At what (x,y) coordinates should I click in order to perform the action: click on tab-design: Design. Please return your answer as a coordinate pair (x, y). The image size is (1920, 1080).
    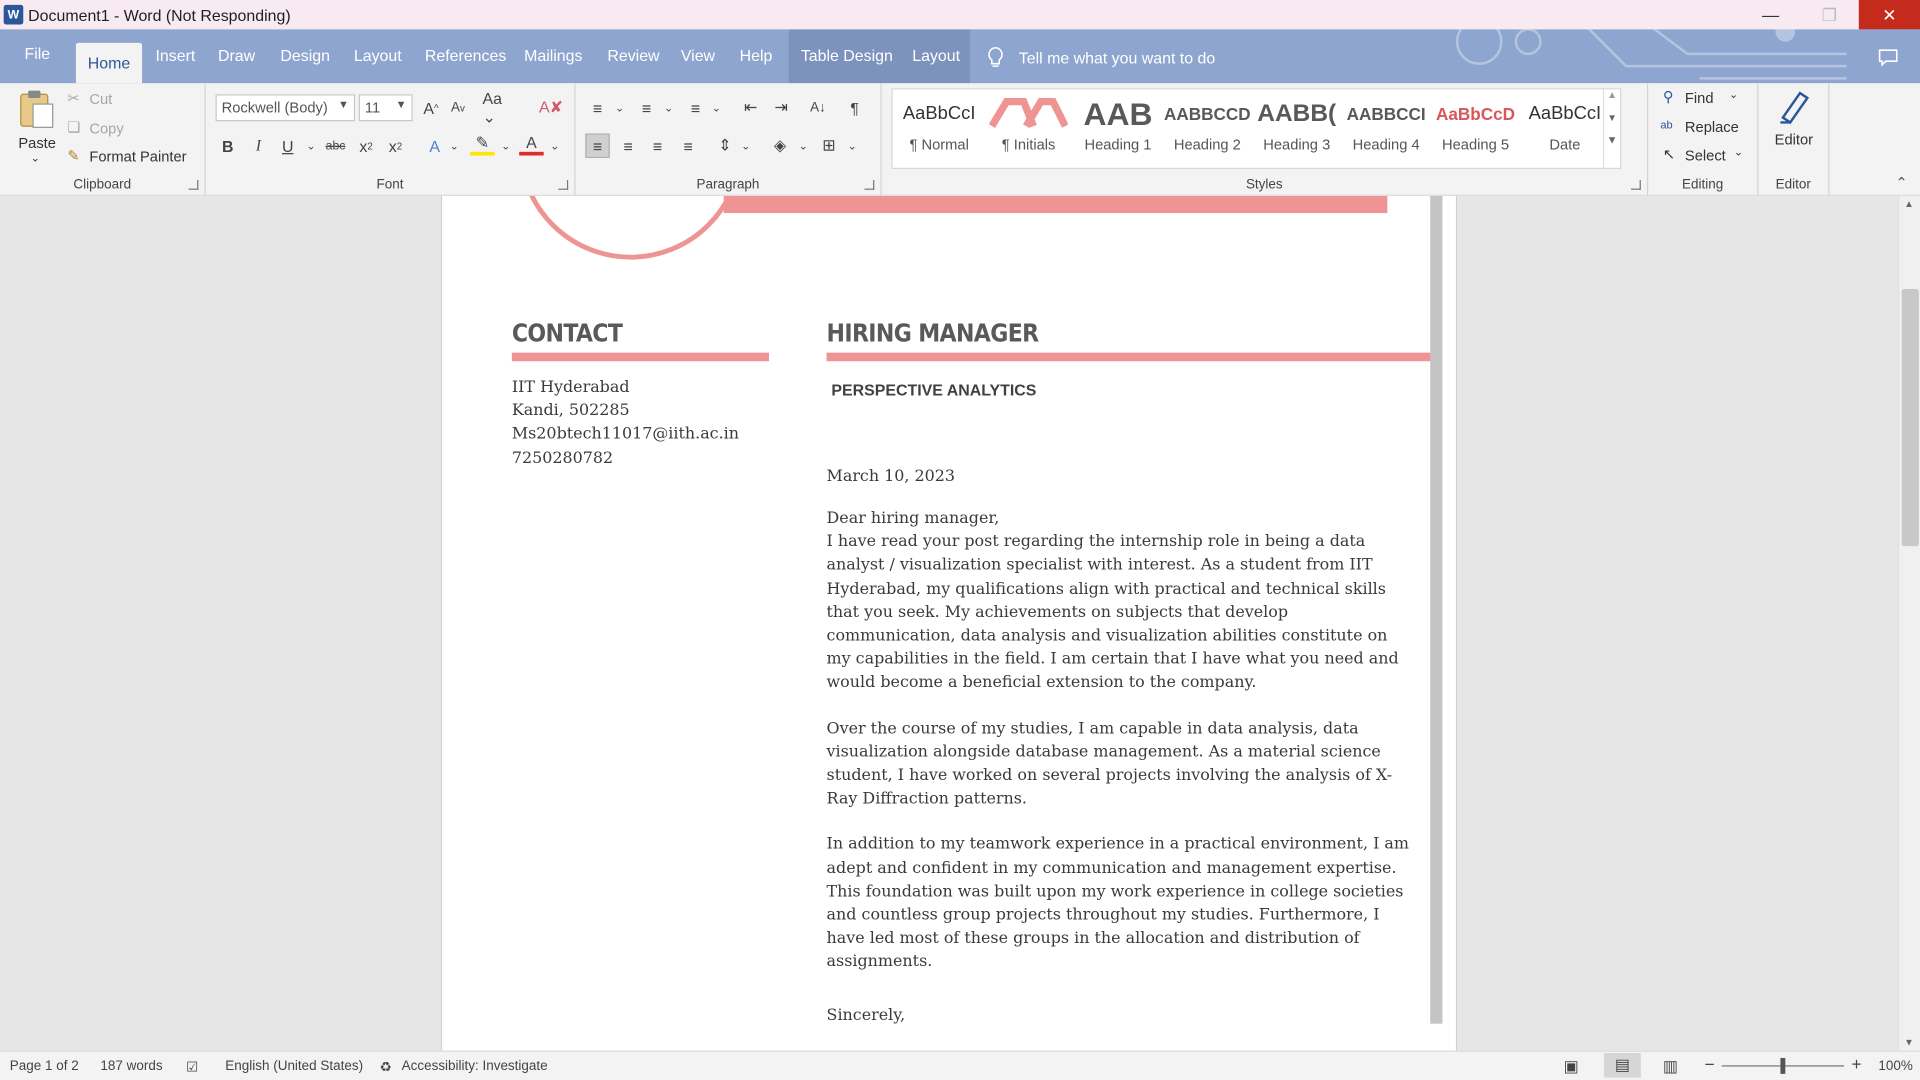
    Looking at the image, I should click on (305, 56).